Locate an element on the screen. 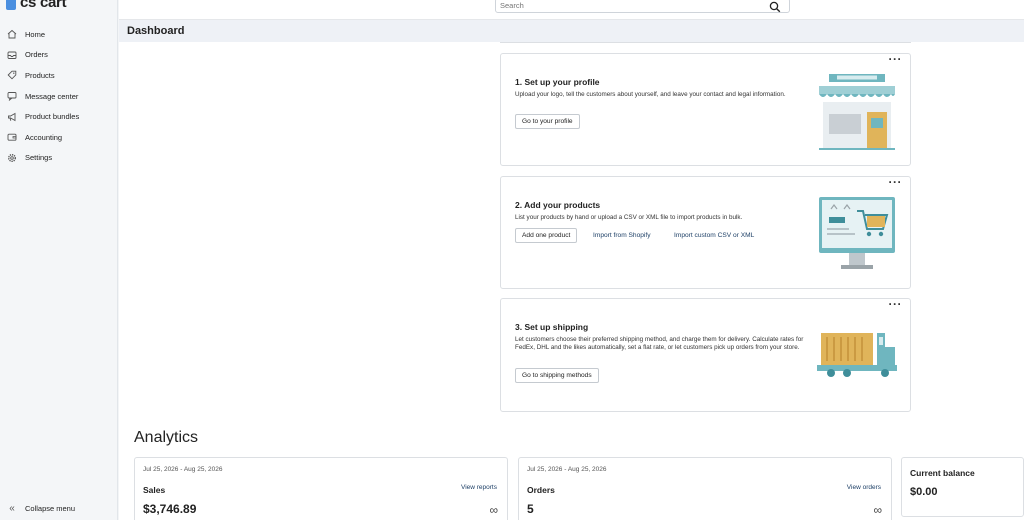 The width and height of the screenshot is (1024, 520). double-chevron-left-icon: « is located at coordinates (12, 508).